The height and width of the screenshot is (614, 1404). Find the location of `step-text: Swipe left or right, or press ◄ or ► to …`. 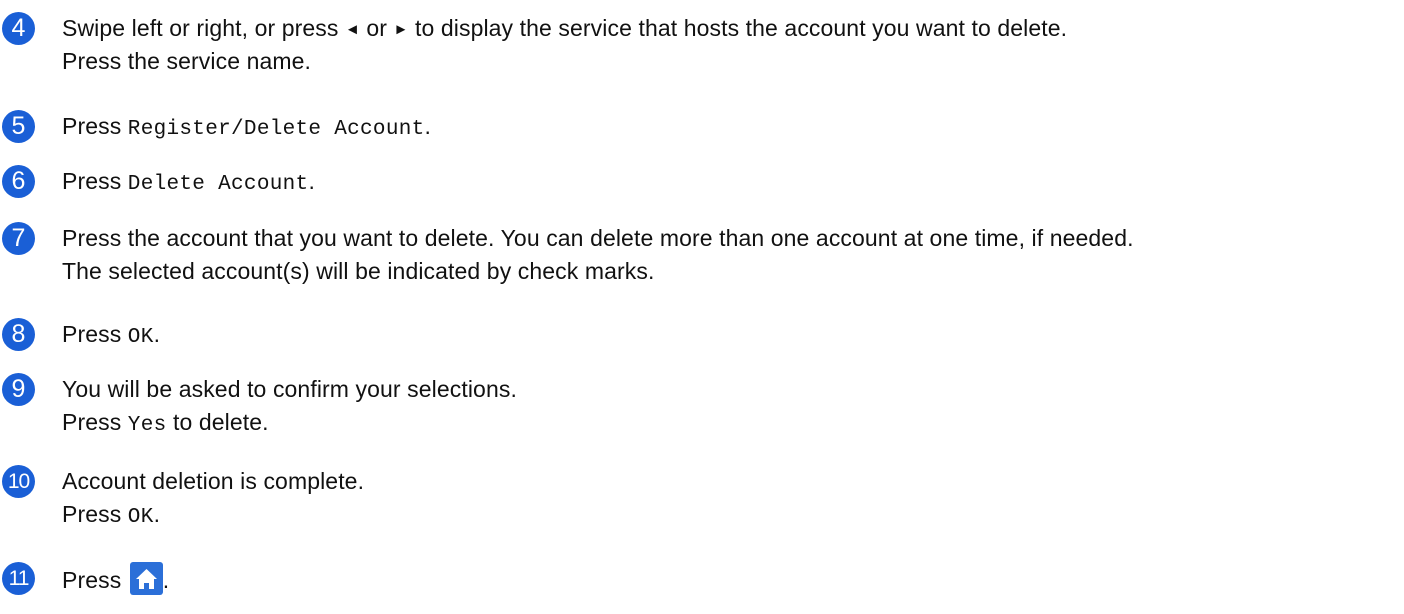

step-text: Swipe left or right, or press ◄ or ► to … is located at coordinates (564, 30).